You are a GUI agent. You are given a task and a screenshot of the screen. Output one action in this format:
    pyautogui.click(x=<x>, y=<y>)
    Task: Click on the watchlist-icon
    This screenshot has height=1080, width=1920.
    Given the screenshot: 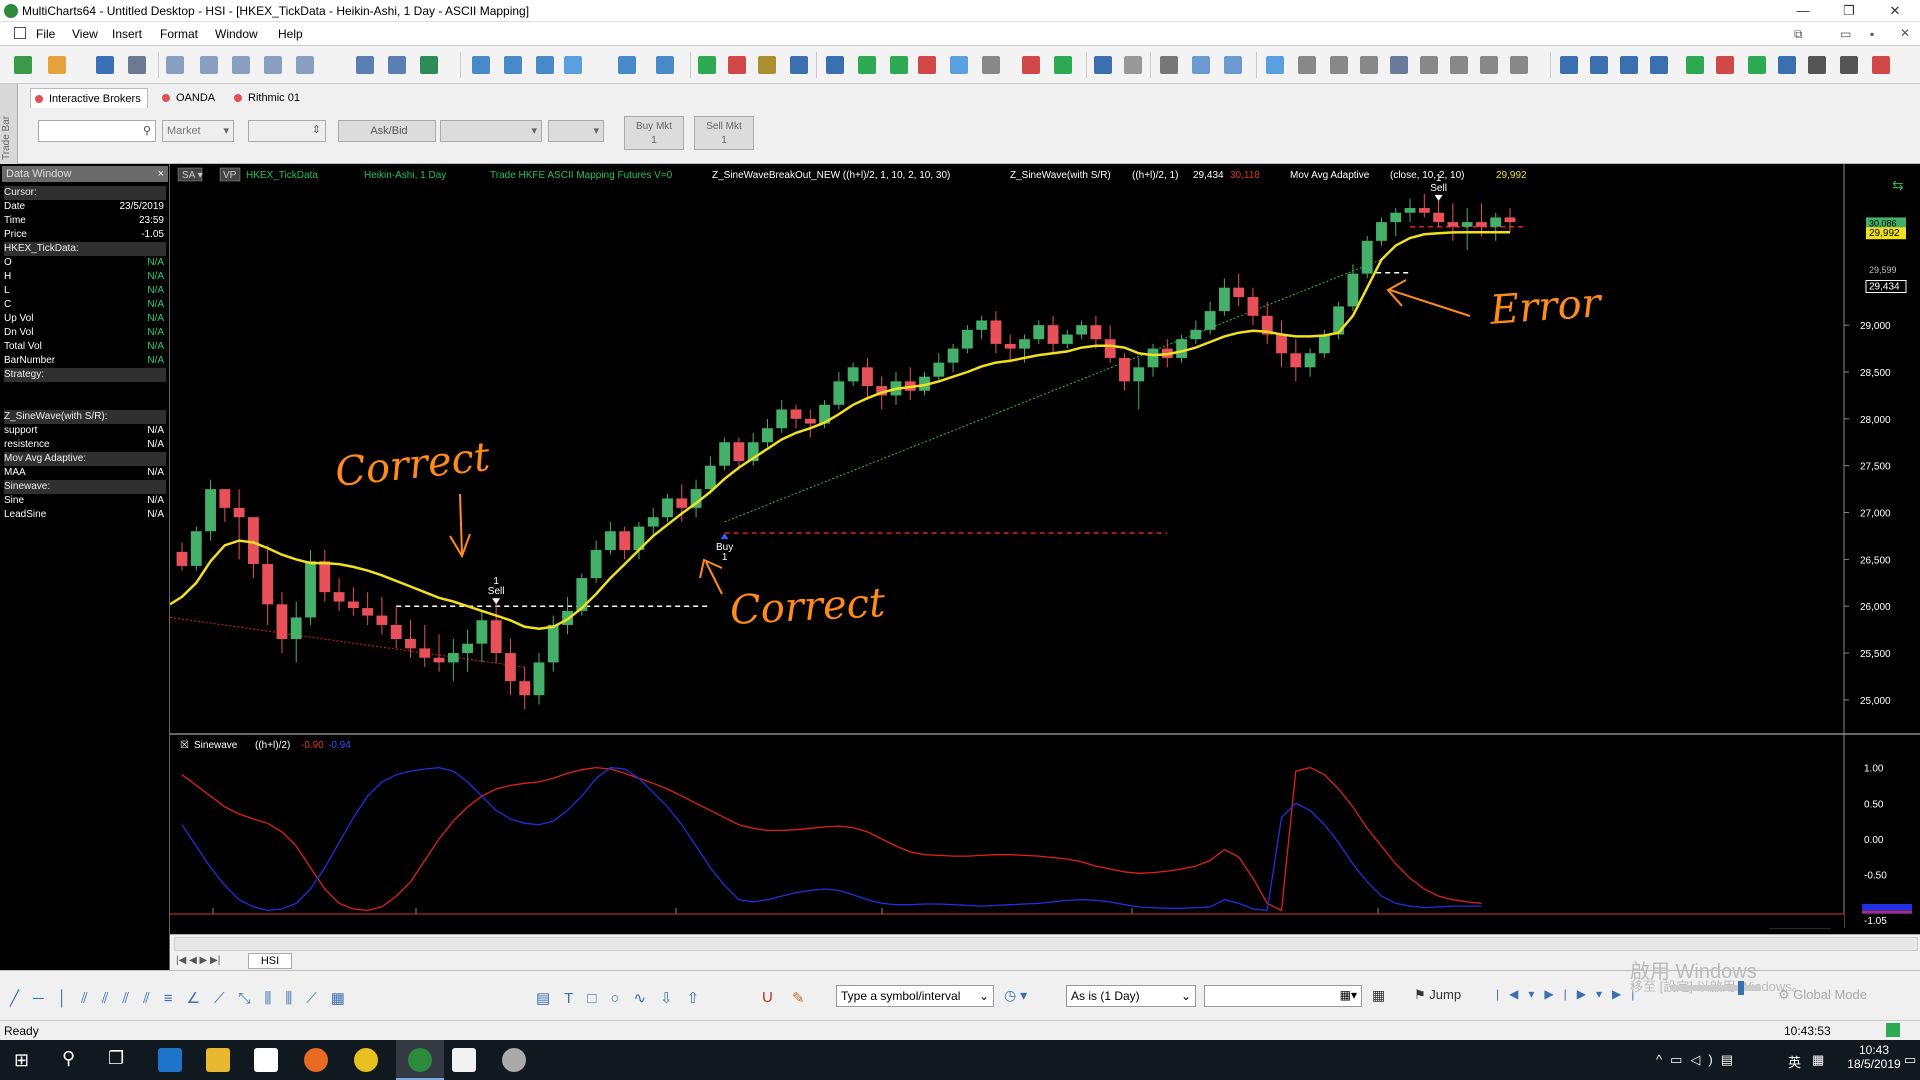 What is the action you would take?
    pyautogui.click(x=1459, y=65)
    